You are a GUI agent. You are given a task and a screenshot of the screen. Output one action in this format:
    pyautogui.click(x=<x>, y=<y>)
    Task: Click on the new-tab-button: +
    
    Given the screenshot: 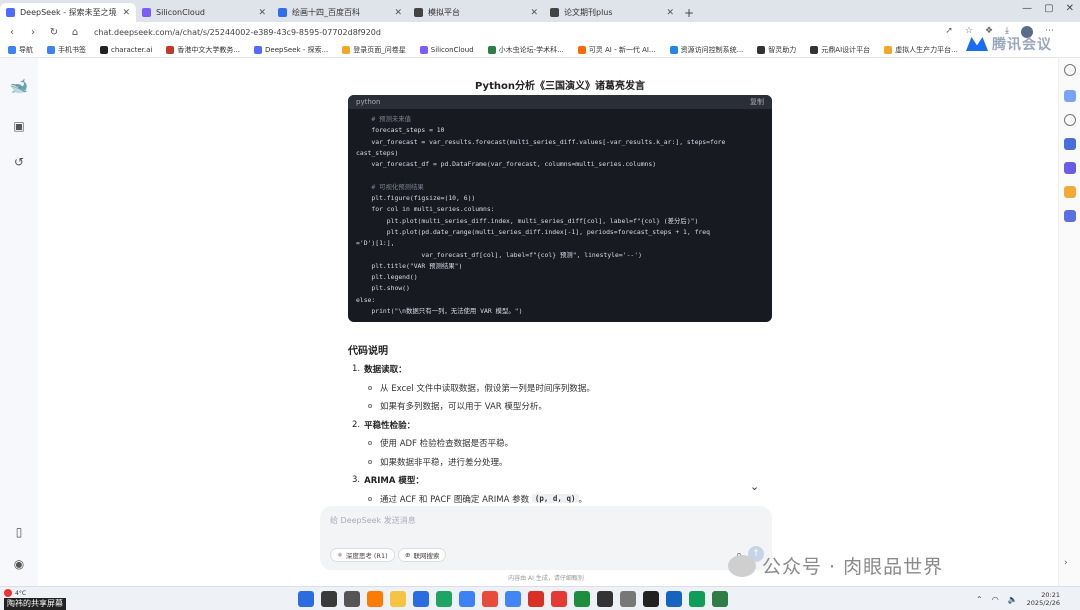 What is the action you would take?
    pyautogui.click(x=689, y=12)
    